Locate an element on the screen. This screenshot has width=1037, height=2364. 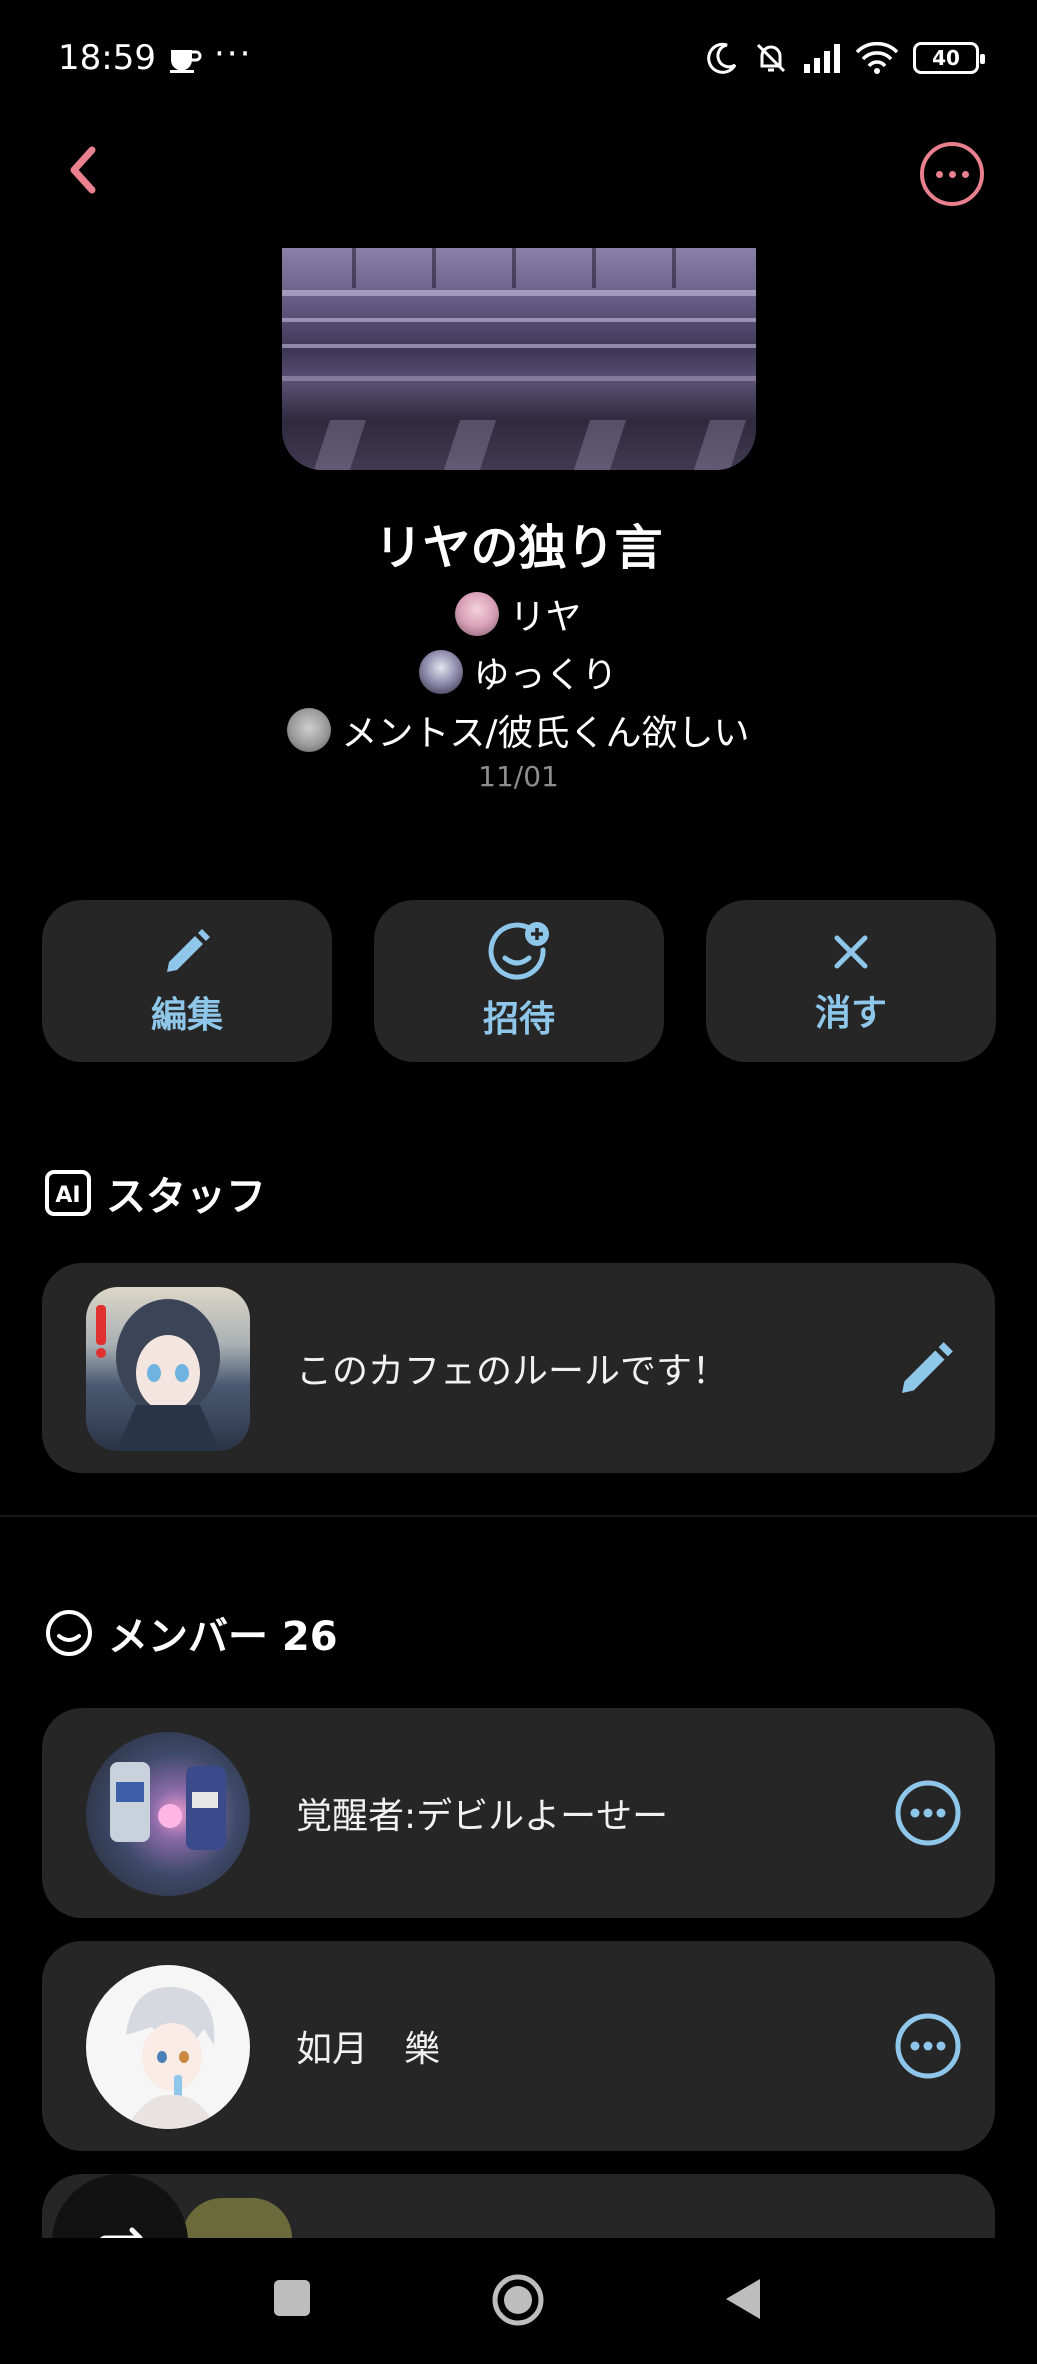
system-nav-bar is located at coordinates (518, 2301).